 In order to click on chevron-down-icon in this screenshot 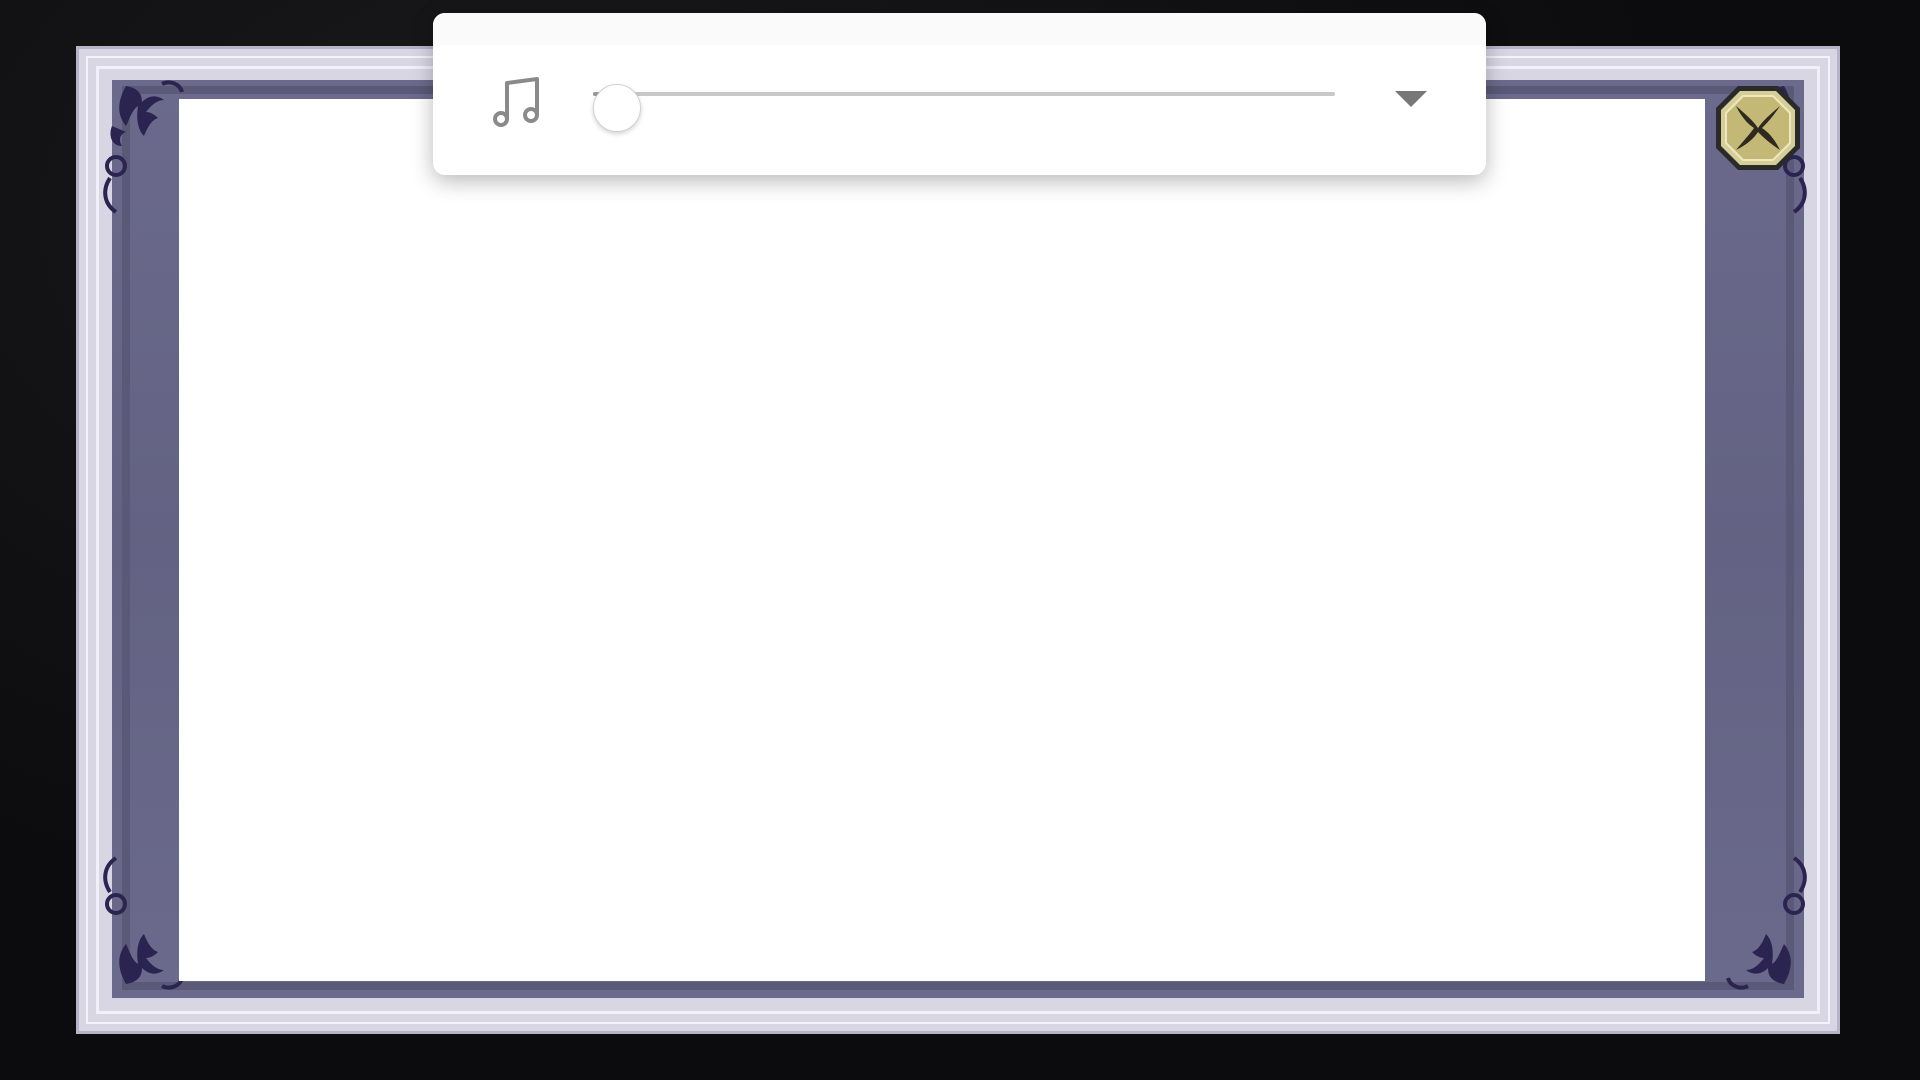, I will do `click(1411, 99)`.